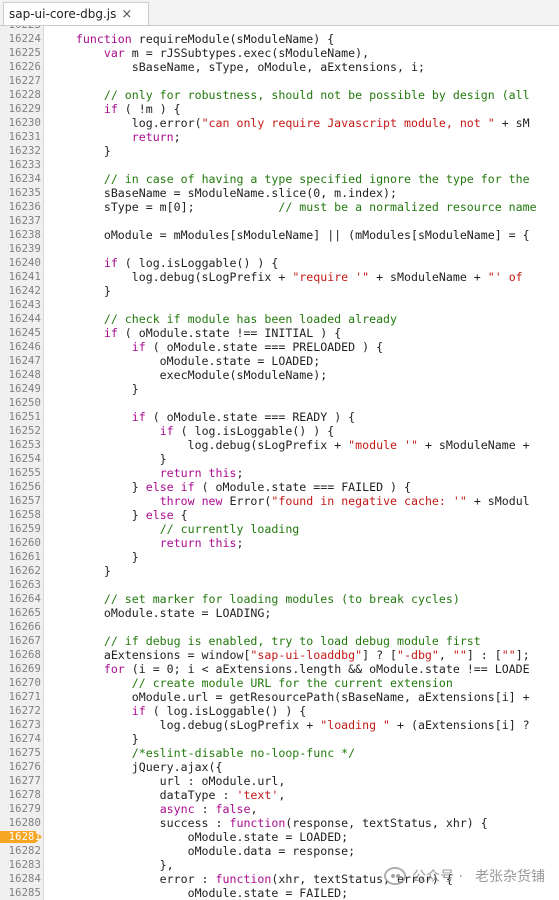 The height and width of the screenshot is (900, 559). Describe the element at coordinates (20, 81) in the screenshot. I see `line-number: 16227` at that location.